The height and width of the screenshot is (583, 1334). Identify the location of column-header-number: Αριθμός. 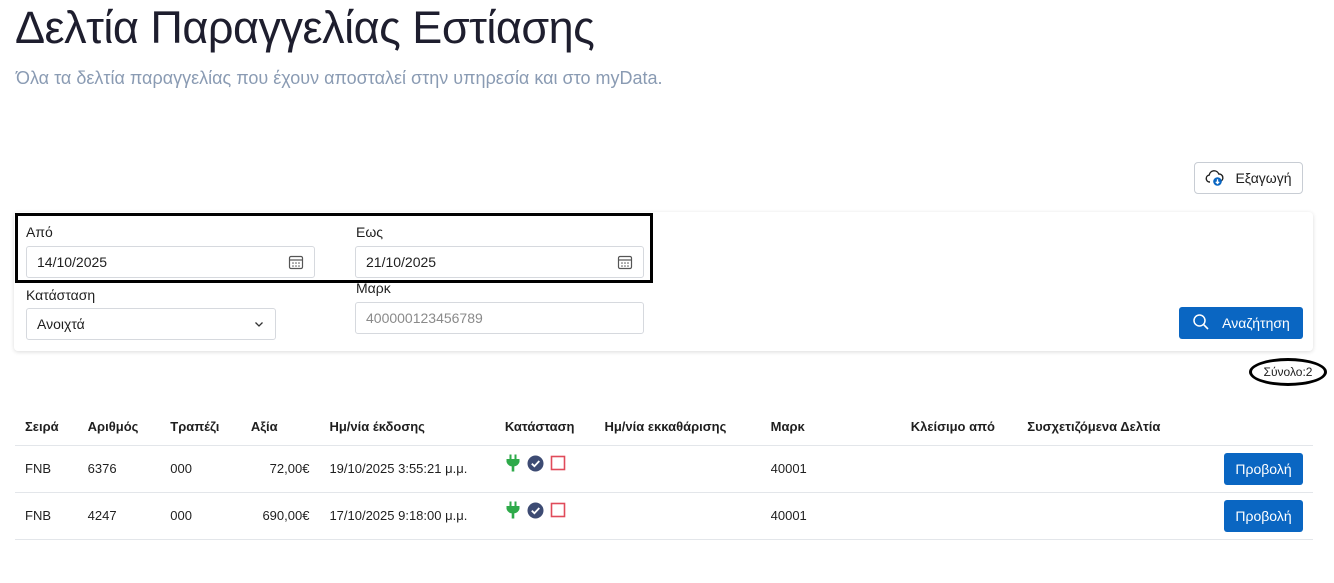
(119, 426).